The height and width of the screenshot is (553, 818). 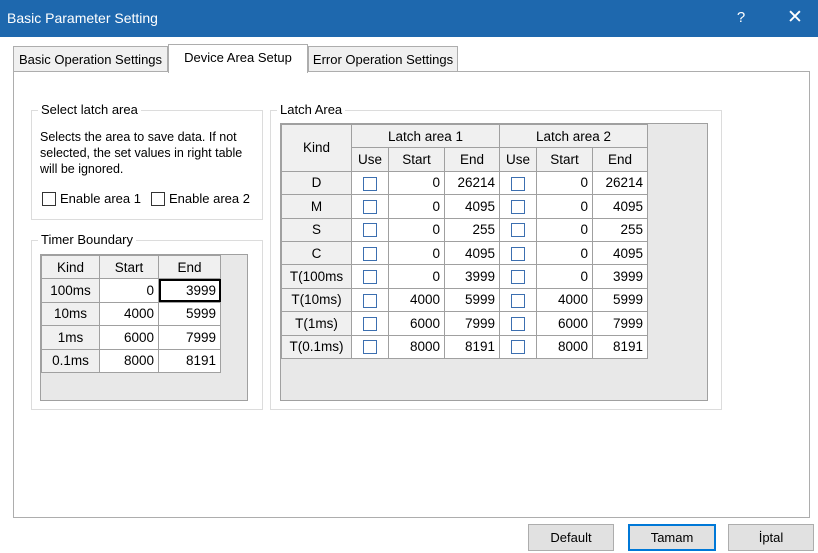 What do you see at coordinates (571, 537) in the screenshot?
I see `default-button: Default` at bounding box center [571, 537].